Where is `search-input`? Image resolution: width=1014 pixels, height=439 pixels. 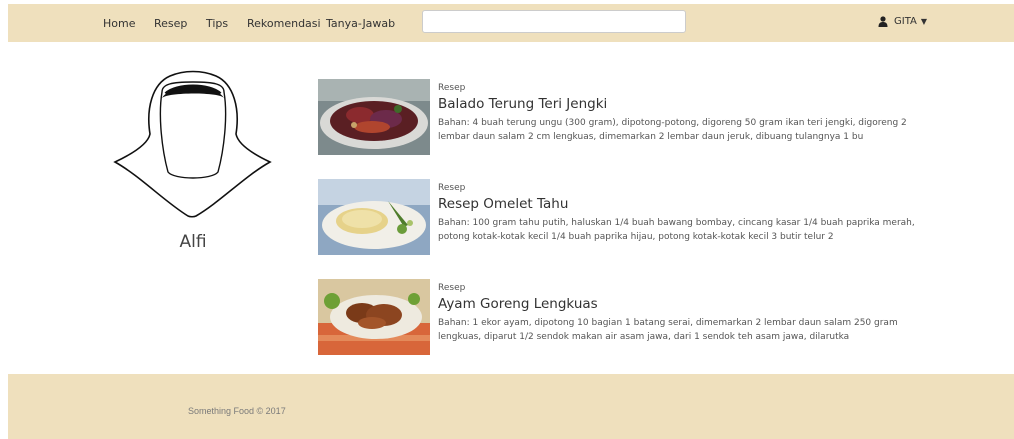 search-input is located at coordinates (554, 21).